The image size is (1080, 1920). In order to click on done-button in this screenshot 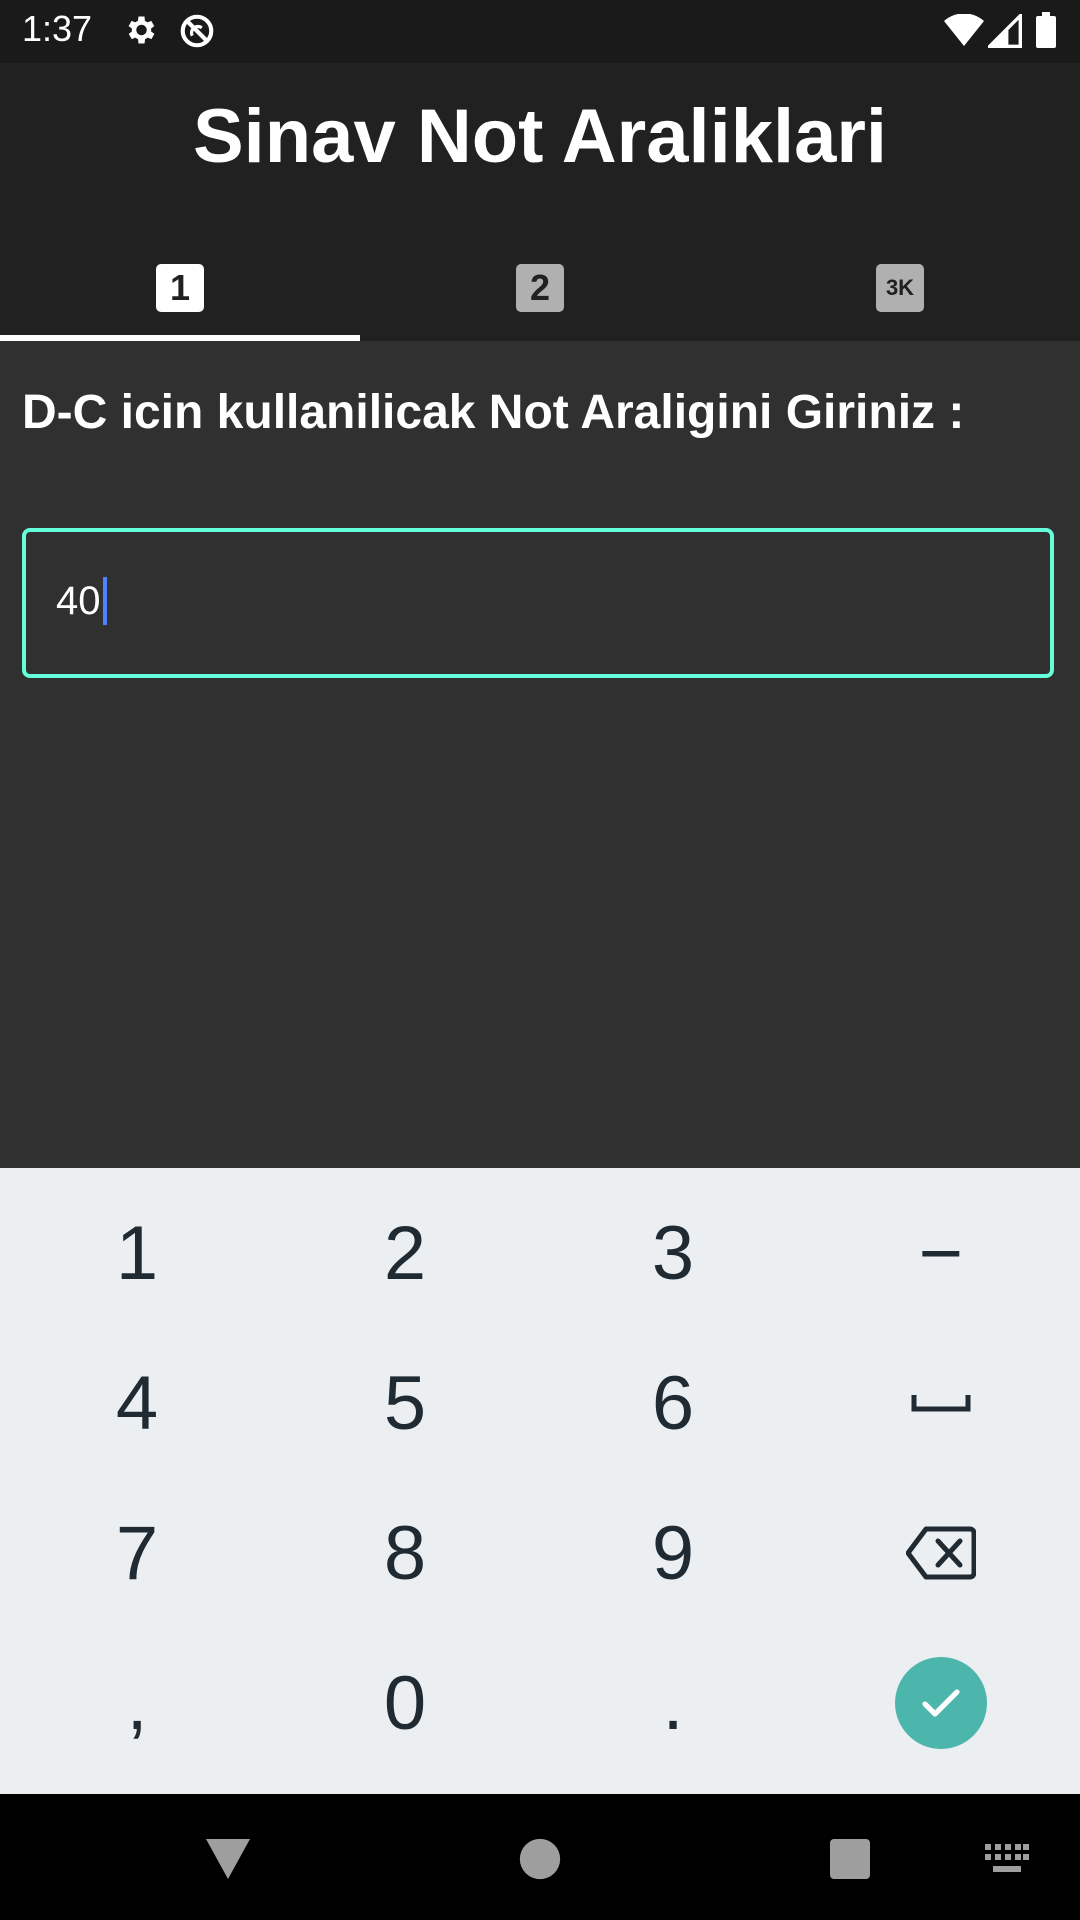, I will do `click(941, 1703)`.